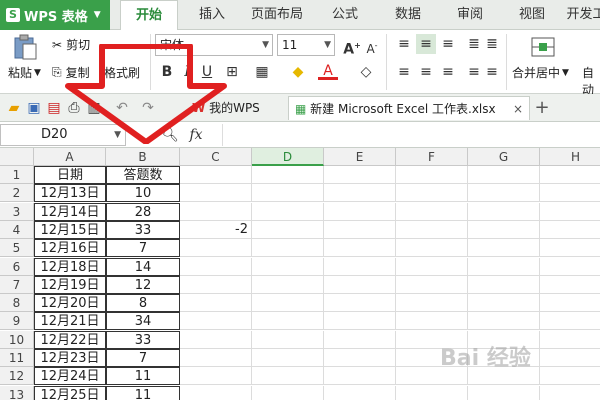 The image size is (600, 400). What do you see at coordinates (143, 392) in the screenshot?
I see `cell: 11` at bounding box center [143, 392].